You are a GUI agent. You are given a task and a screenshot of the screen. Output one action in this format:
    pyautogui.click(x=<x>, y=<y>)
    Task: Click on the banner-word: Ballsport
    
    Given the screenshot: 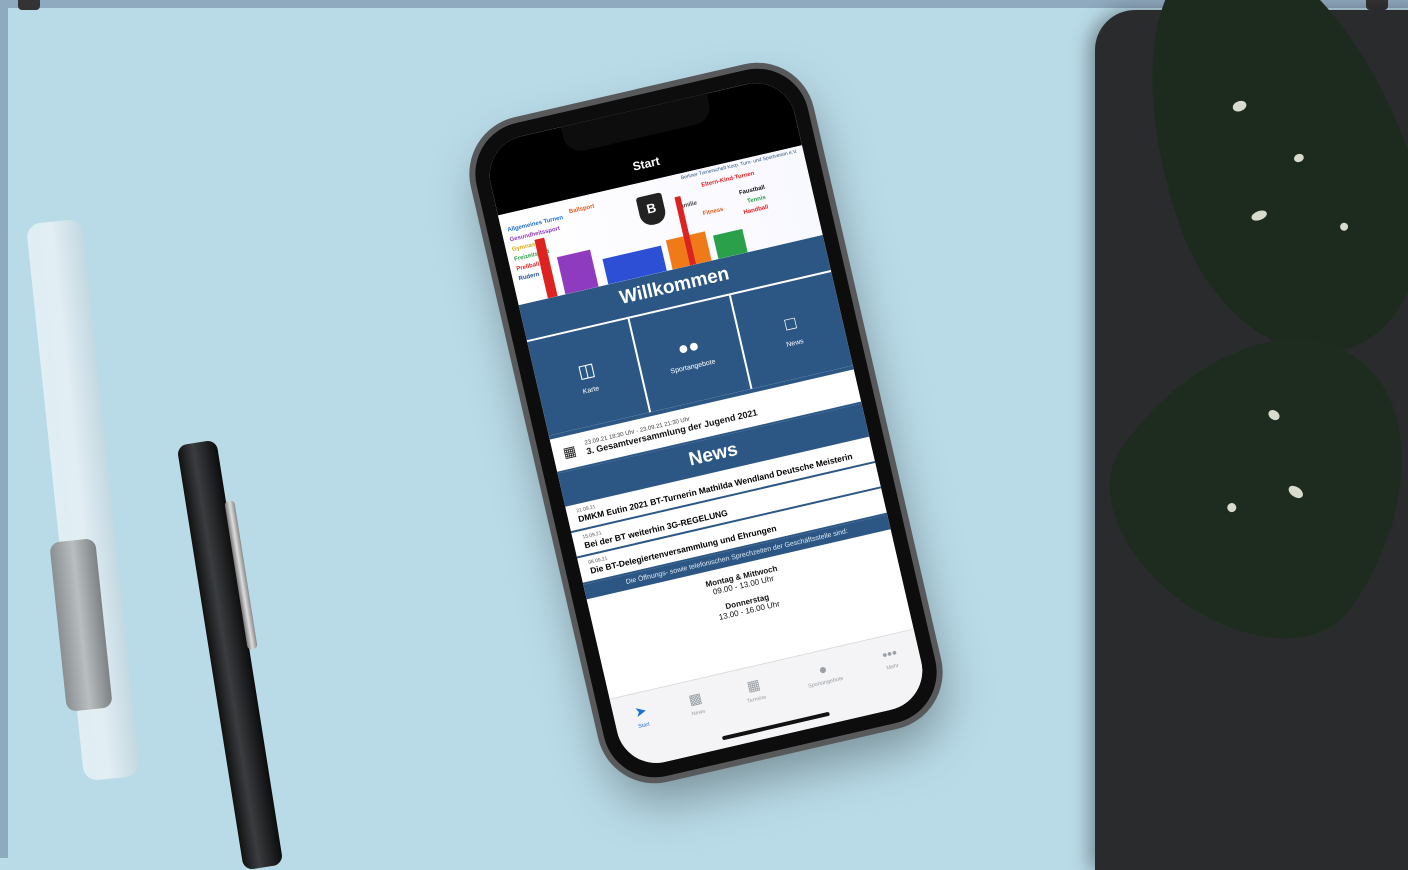 What is the action you would take?
    pyautogui.click(x=582, y=209)
    